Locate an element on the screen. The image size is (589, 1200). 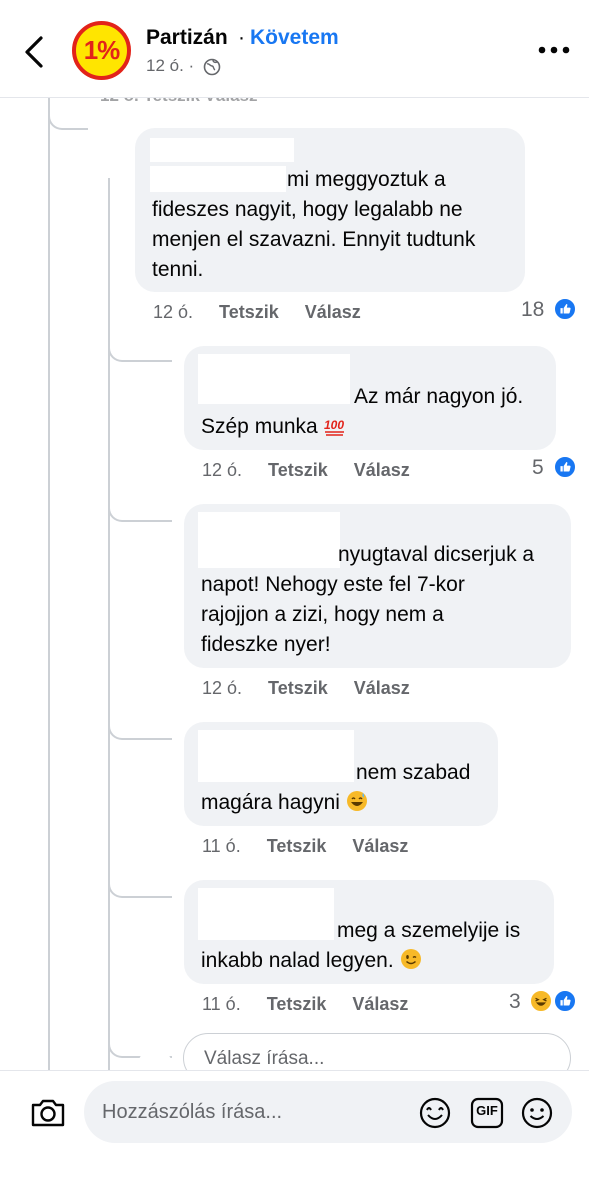
gif-label: GIF is located at coordinates (487, 1110).